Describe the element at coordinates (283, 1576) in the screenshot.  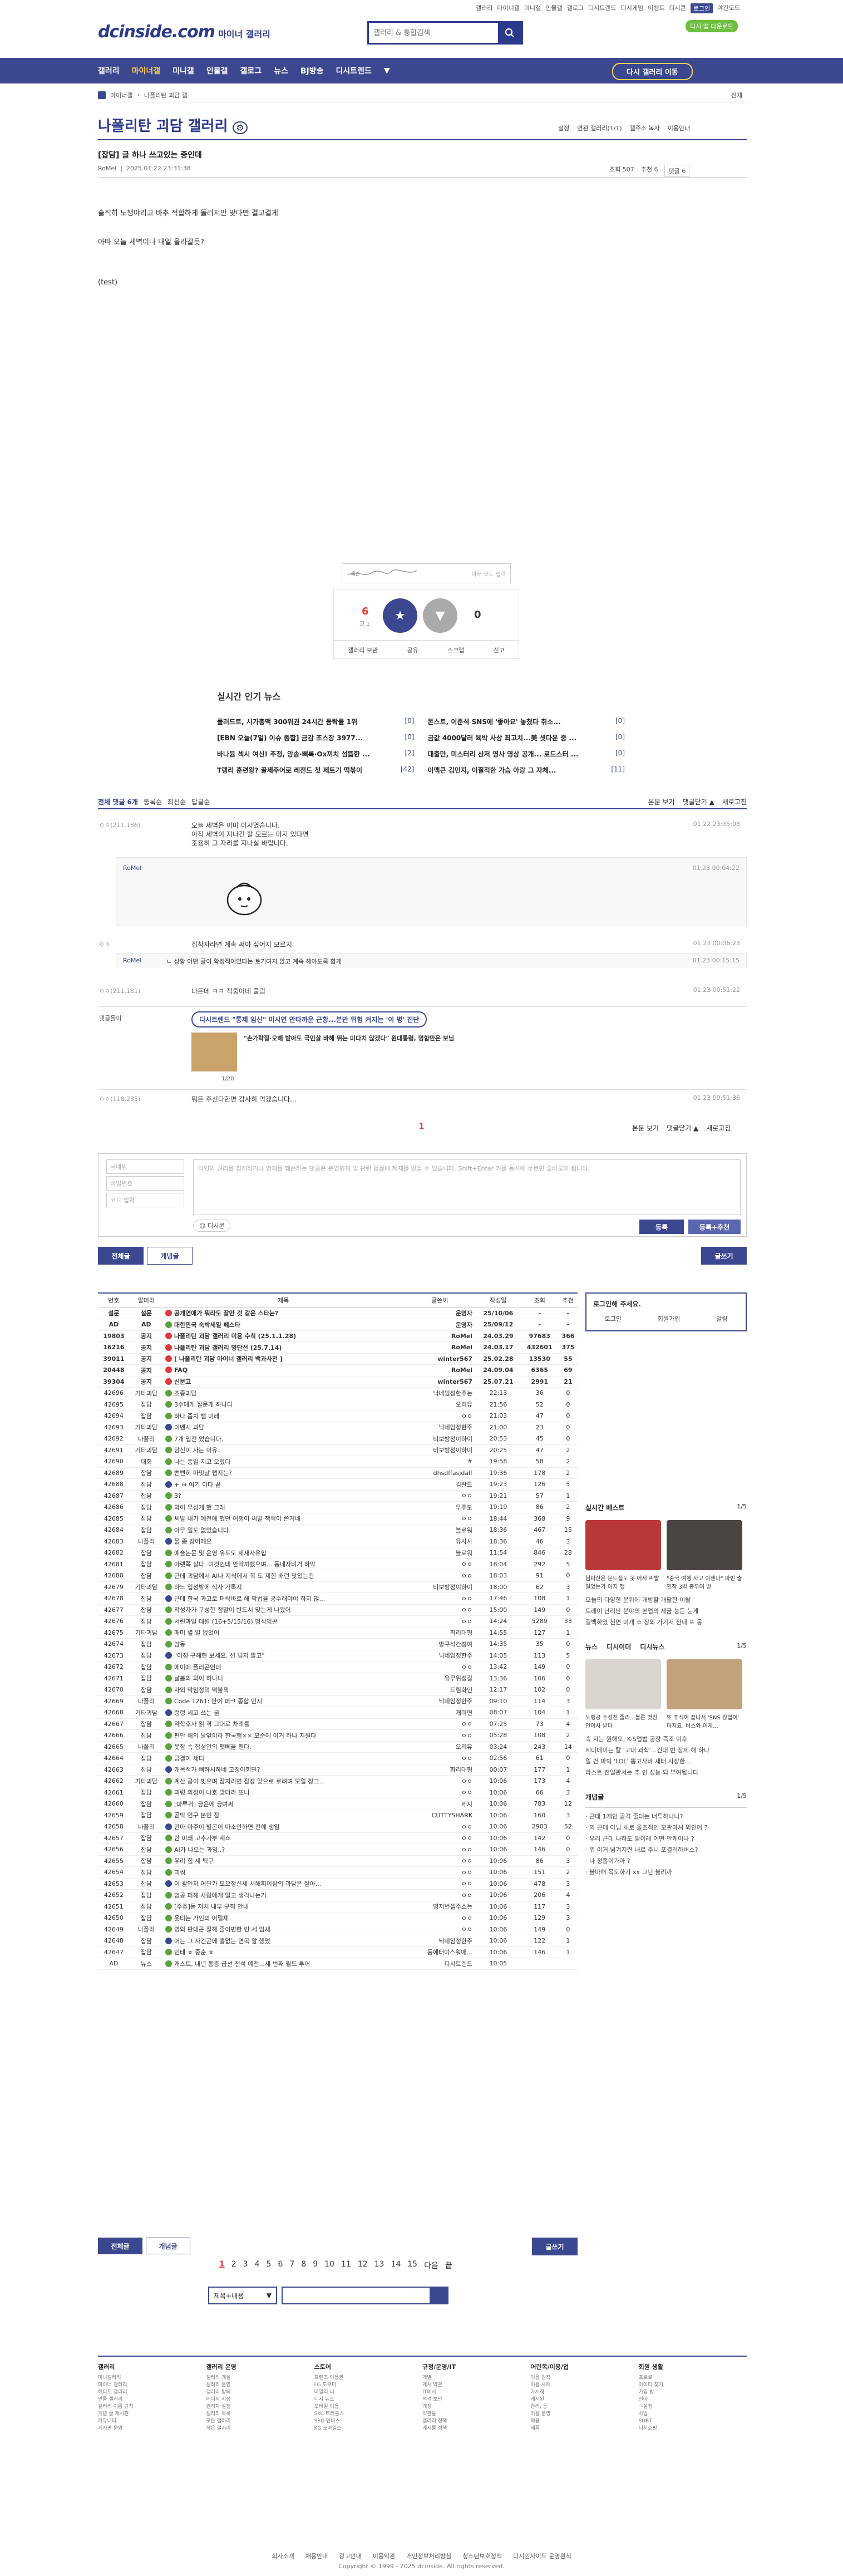
I see `post-title-cell: 근데 괴담에서 AI나 지식에서 꼭 도 제한 배런 맛있는건` at that location.